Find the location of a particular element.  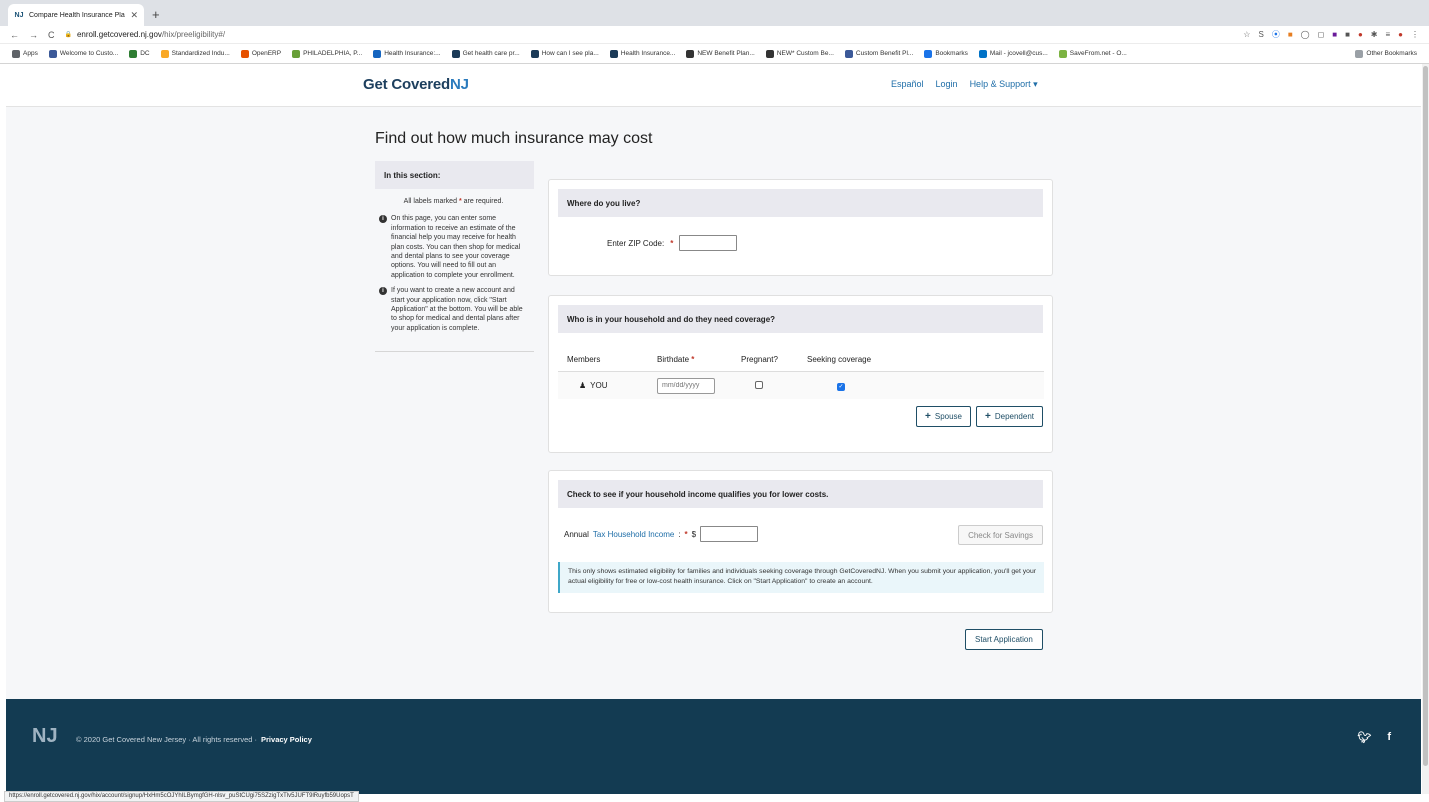

extension-icon: ◯ is located at coordinates (1305, 34).